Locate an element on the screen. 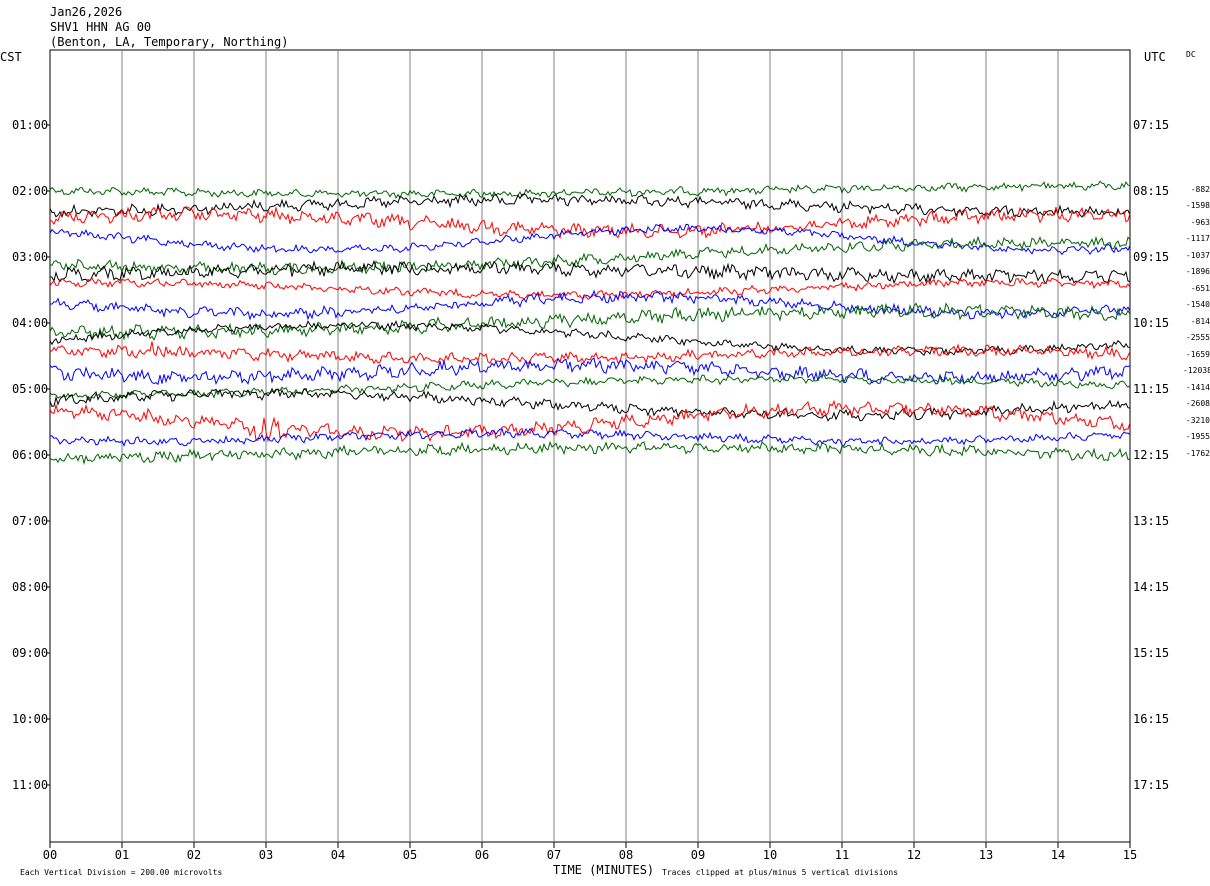 The image size is (1210, 886). x-tick-label: 07 is located at coordinates (554, 855).